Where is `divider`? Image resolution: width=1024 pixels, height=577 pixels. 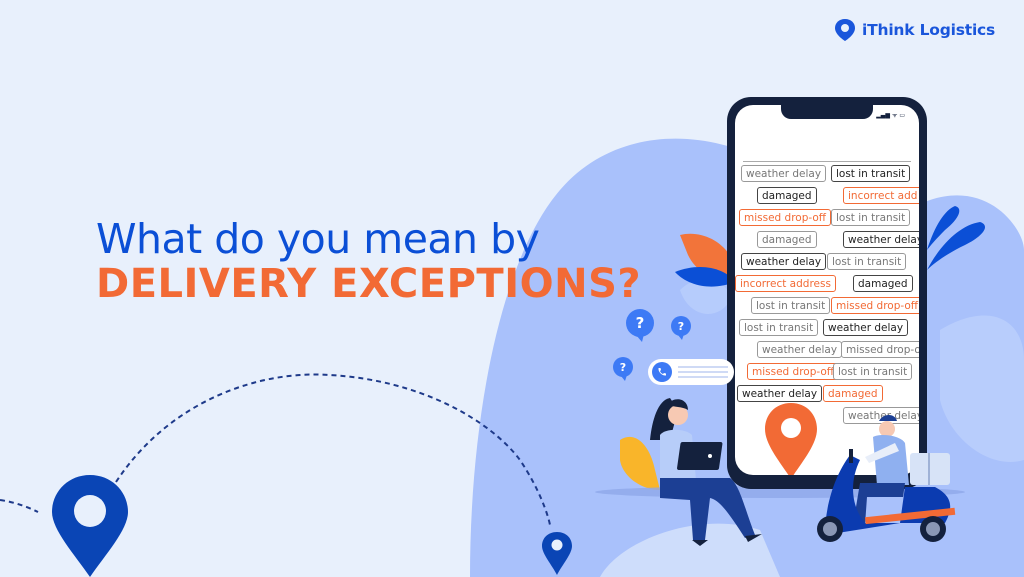 divider is located at coordinates (827, 161).